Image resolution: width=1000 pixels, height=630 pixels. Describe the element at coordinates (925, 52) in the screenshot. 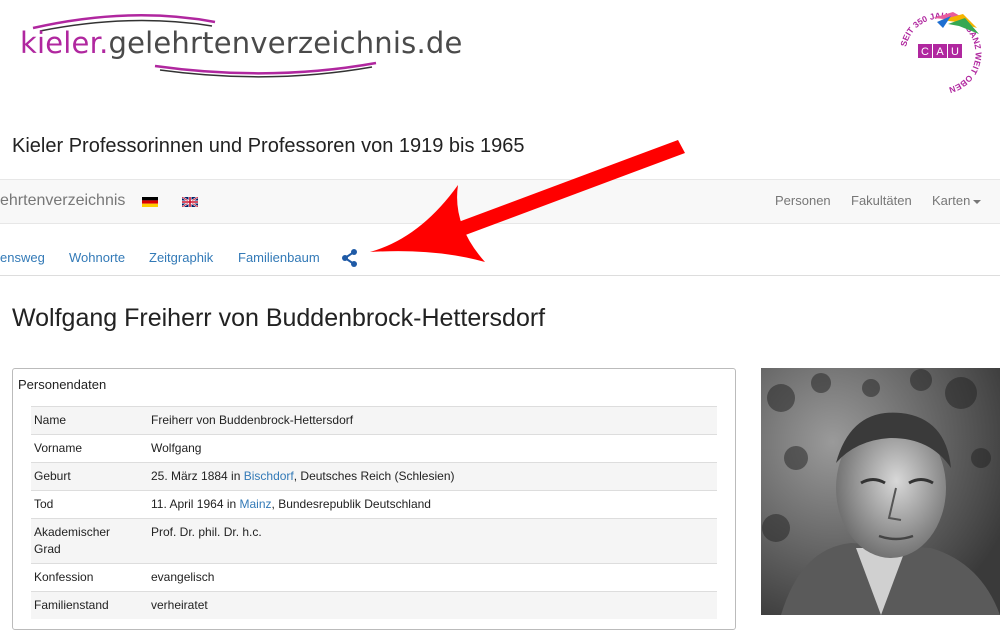

I see `svg-text: C` at that location.